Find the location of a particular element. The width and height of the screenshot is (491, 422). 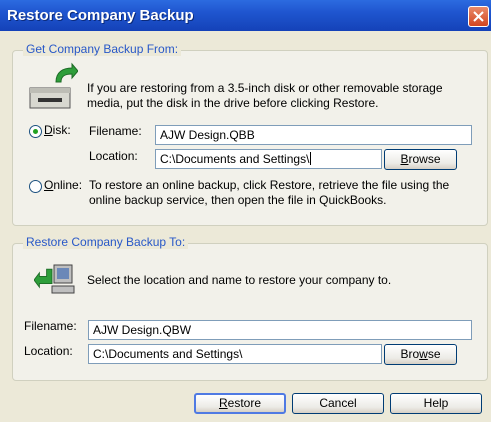

disk-radio is located at coordinates (35, 131).